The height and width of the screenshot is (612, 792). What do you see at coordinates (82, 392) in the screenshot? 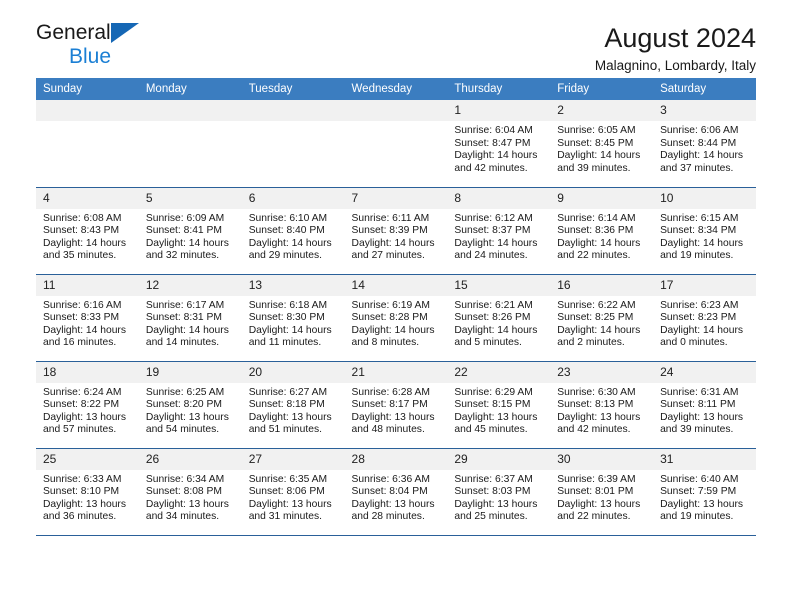
I see `sunrise-text: Sunrise: 6:24 AM` at bounding box center [82, 392].